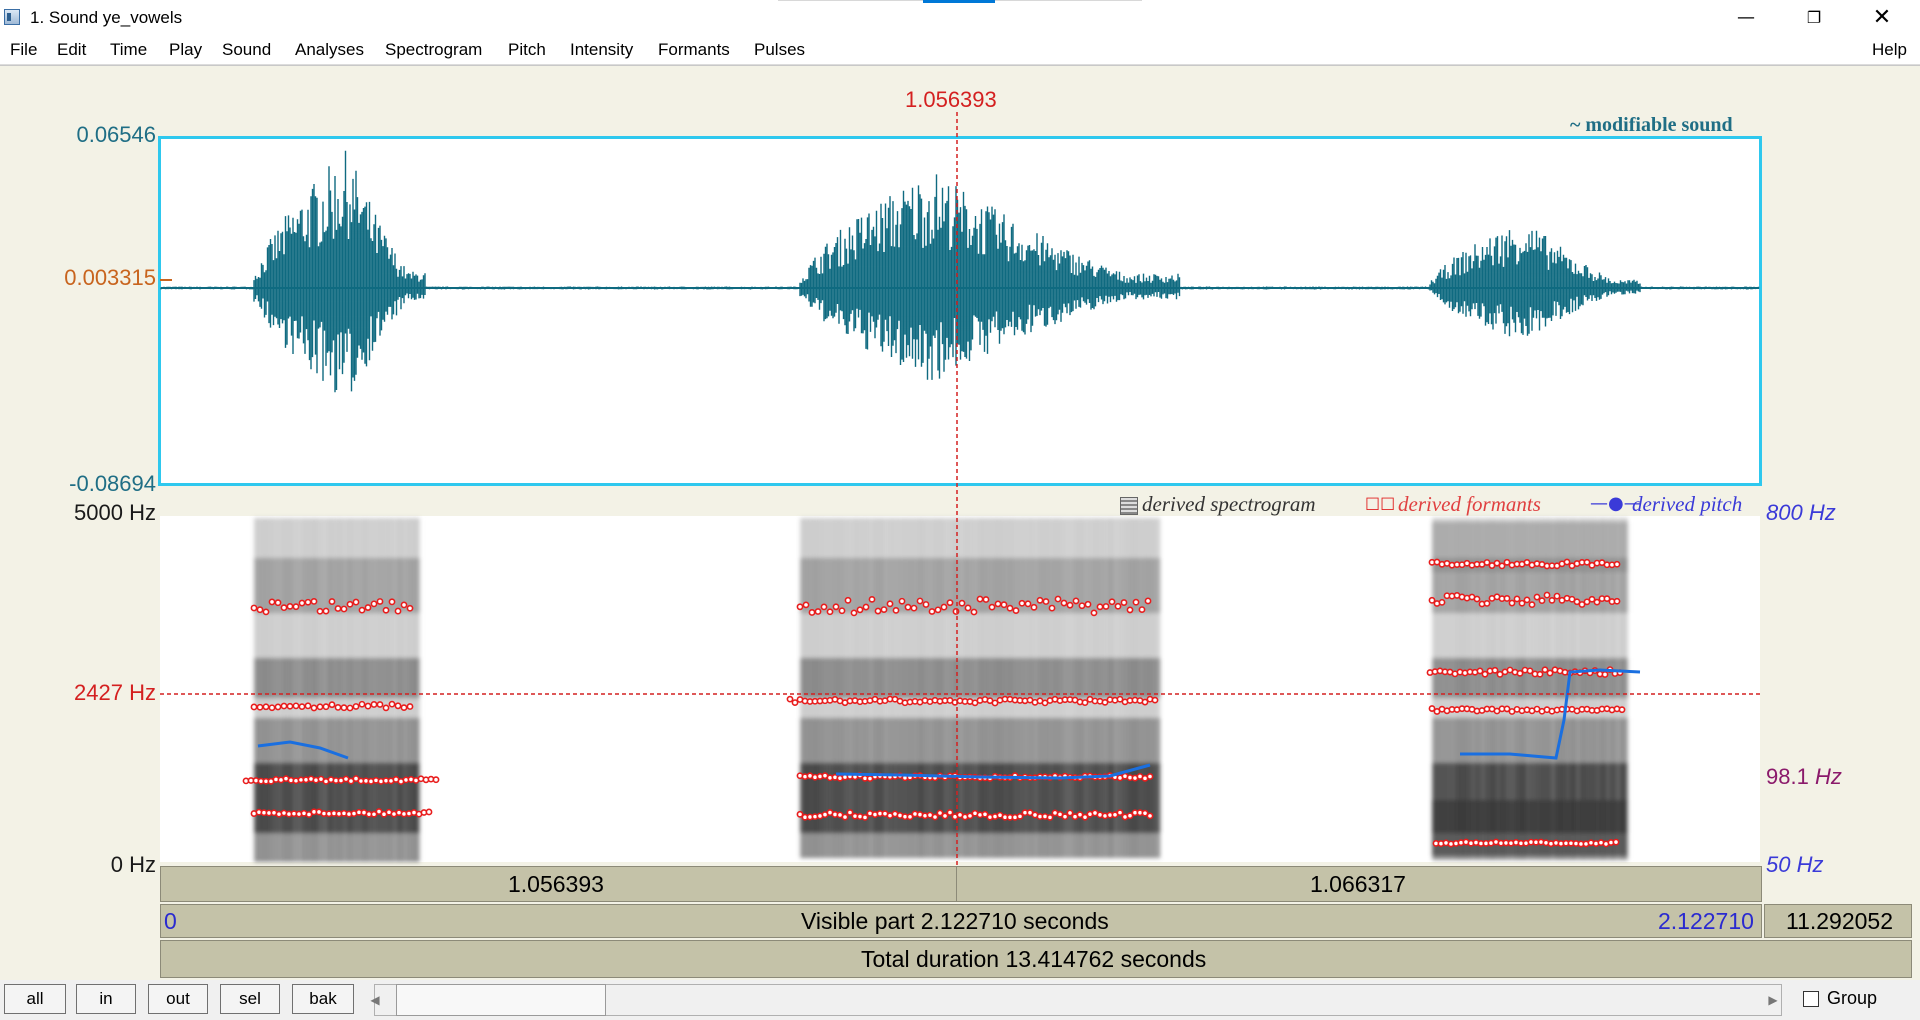 Image resolution: width=1920 pixels, height=1020 pixels. What do you see at coordinates (1811, 999) in the screenshot?
I see `group-checkbox` at bounding box center [1811, 999].